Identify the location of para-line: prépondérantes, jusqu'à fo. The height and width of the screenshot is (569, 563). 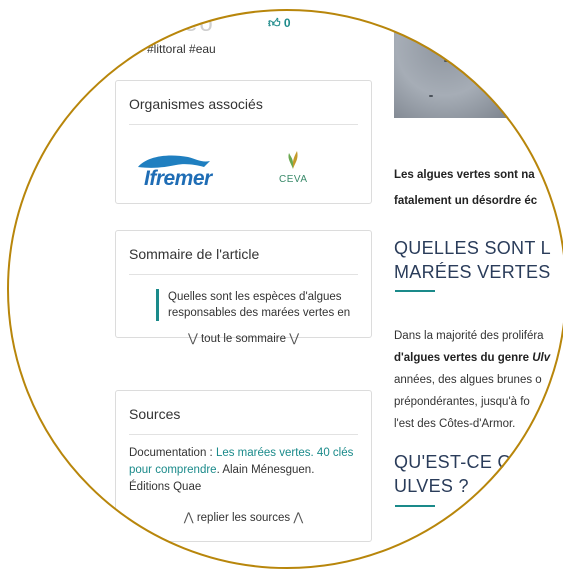
(462, 402).